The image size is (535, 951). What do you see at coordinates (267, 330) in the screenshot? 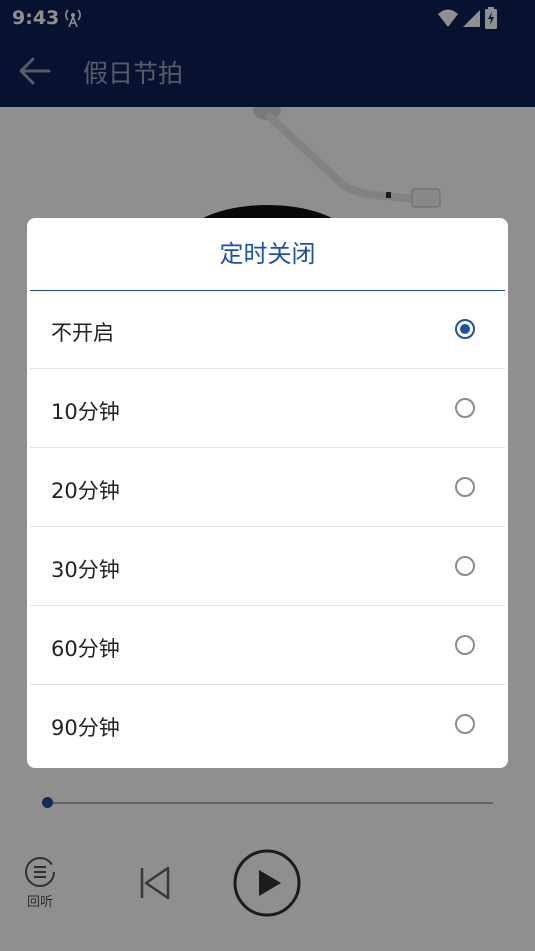
I see `option-off: 不开启` at bounding box center [267, 330].